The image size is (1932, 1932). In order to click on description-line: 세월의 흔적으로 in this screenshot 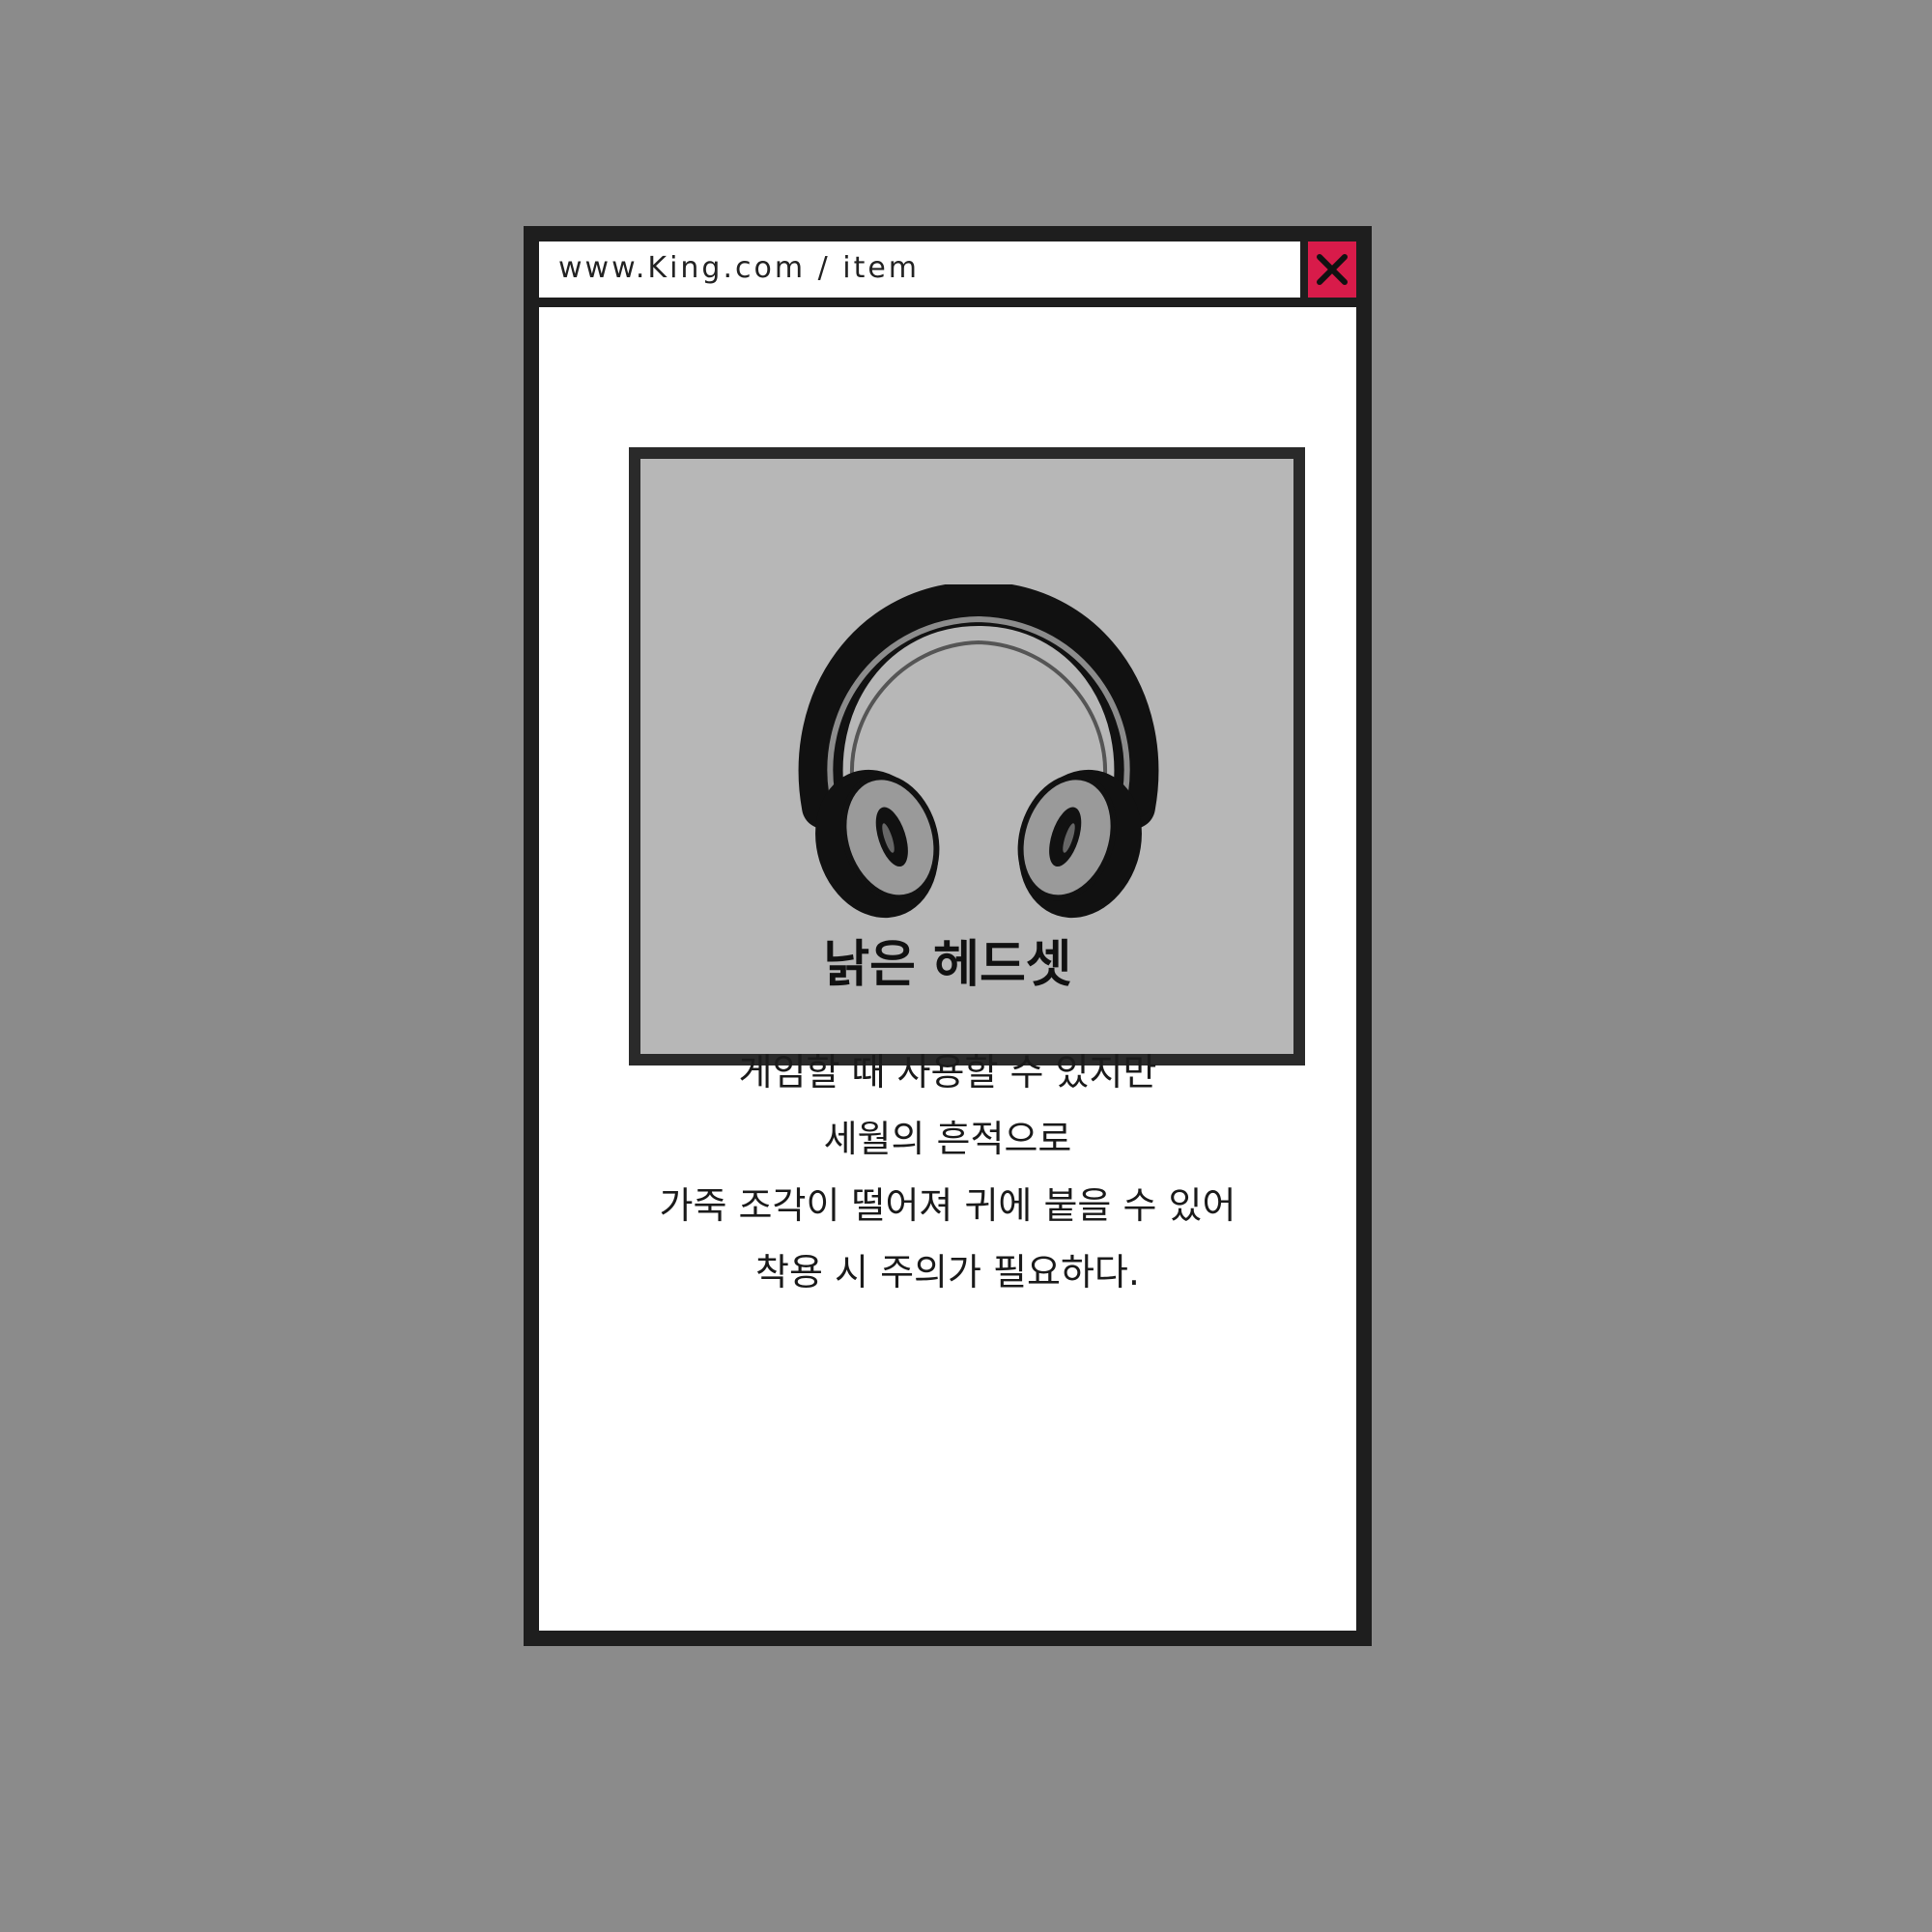, I will do `click(947, 1139)`.